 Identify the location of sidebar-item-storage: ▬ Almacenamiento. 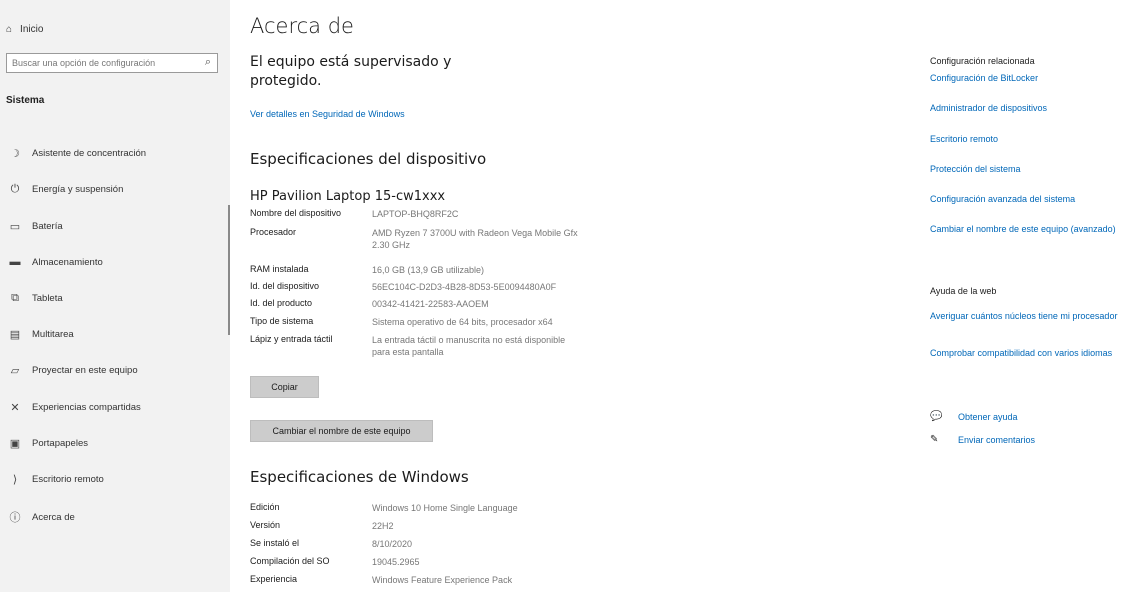
(54, 262).